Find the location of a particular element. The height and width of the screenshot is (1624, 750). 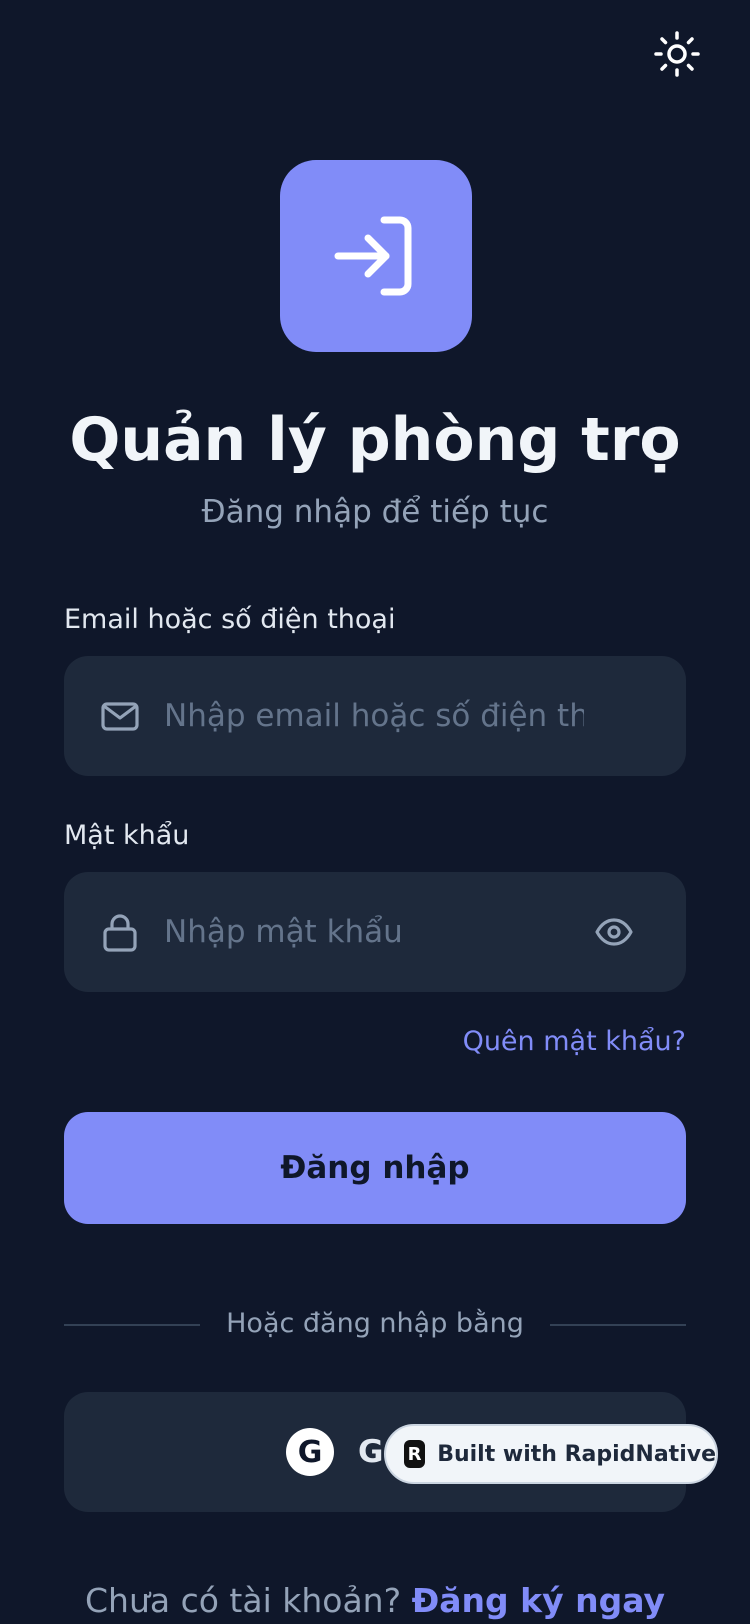

built-with-label: Built with RapidNative is located at coordinates (576, 1454).